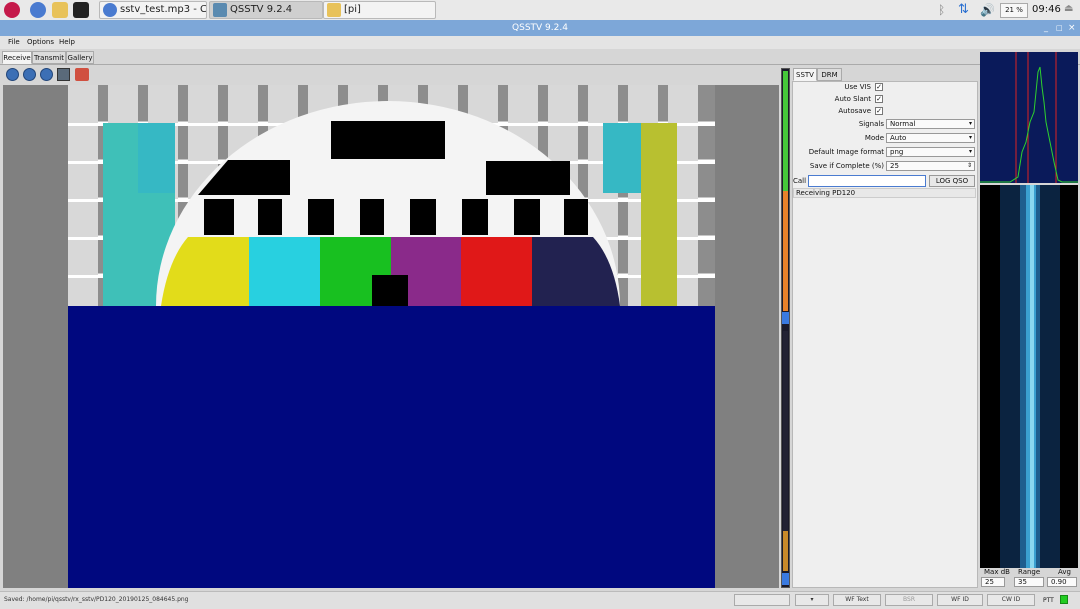 The image size is (1080, 609). Describe the element at coordinates (785, 251) in the screenshot. I see `vu-orange` at that location.